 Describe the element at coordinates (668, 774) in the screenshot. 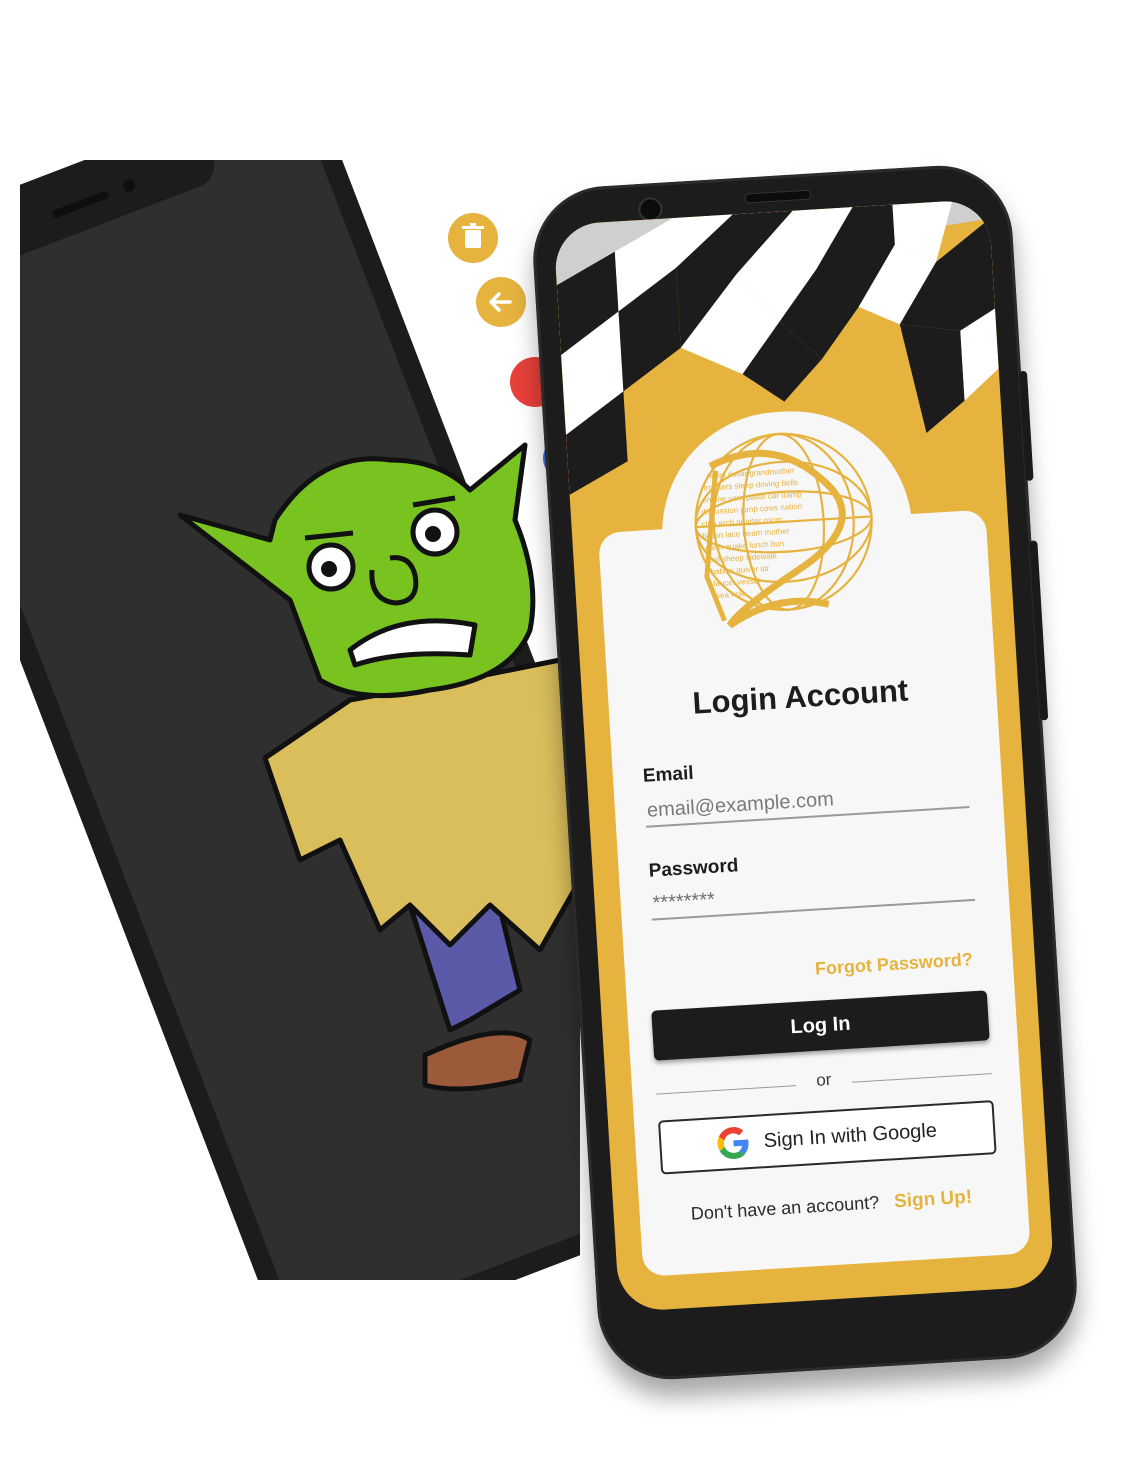

I see `email-label: Email` at that location.